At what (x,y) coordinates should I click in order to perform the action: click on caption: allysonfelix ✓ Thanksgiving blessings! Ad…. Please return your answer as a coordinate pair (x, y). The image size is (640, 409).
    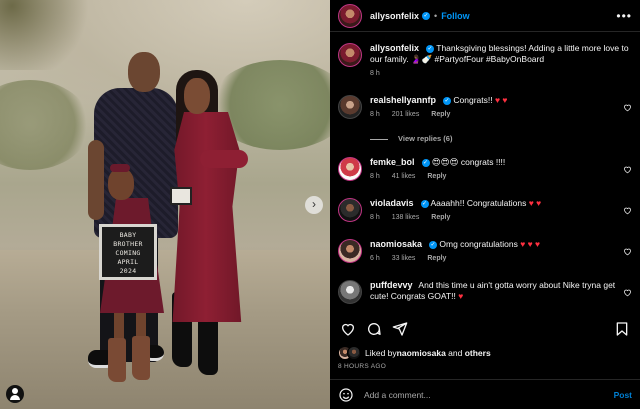
    Looking at the image, I should click on (485, 60).